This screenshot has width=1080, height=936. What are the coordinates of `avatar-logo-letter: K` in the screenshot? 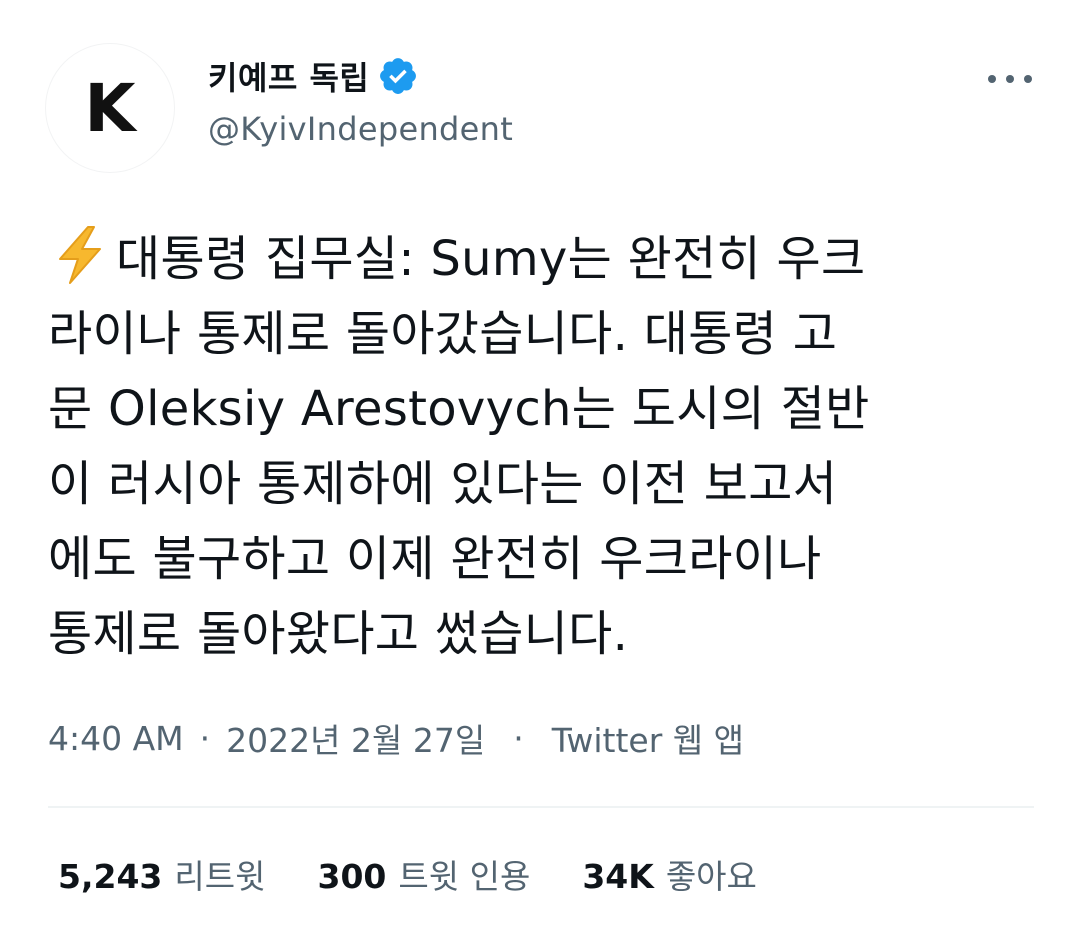 It's located at (110, 108).